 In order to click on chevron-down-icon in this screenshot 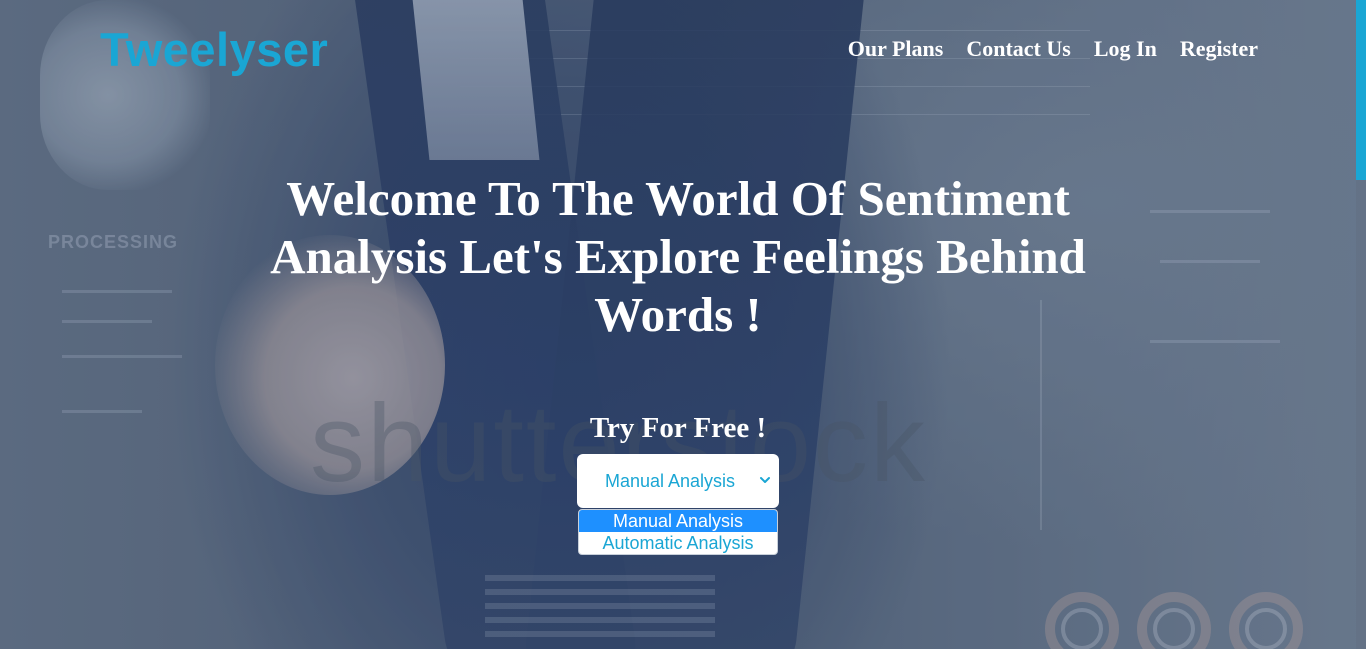, I will do `click(765, 480)`.